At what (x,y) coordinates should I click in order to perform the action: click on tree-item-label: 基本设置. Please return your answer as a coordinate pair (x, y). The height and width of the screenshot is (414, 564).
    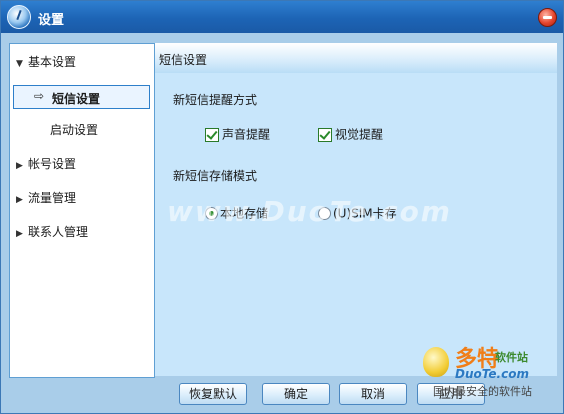
    Looking at the image, I should click on (52, 62).